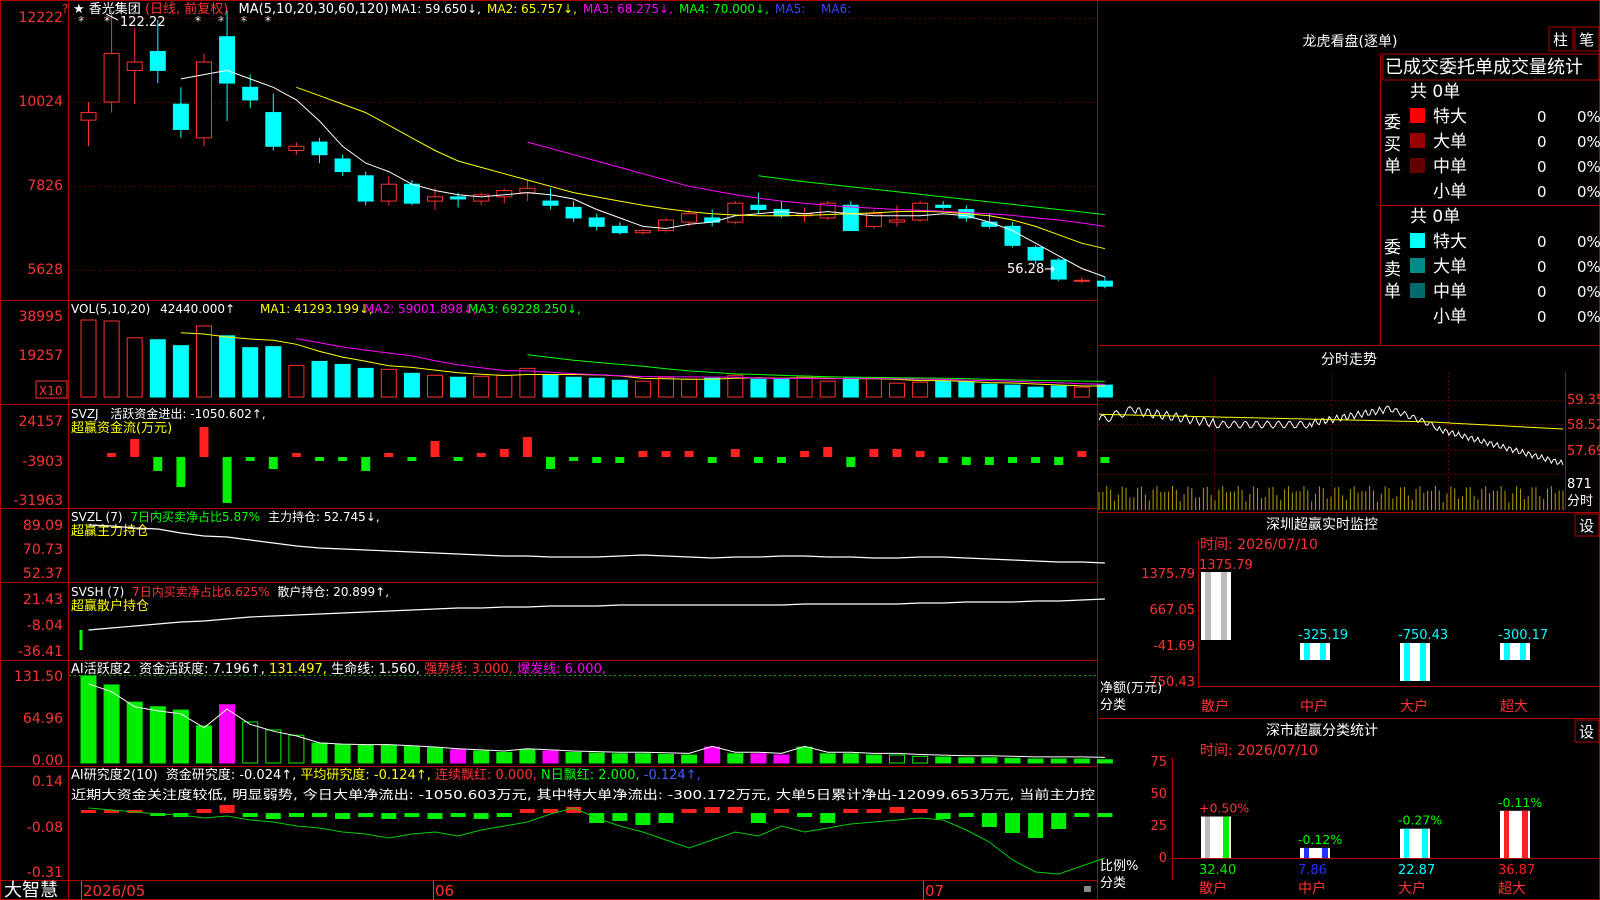 The height and width of the screenshot is (900, 1600). What do you see at coordinates (672, 775) in the screenshot?
I see `ai2-item: -0.124↑,` at bounding box center [672, 775].